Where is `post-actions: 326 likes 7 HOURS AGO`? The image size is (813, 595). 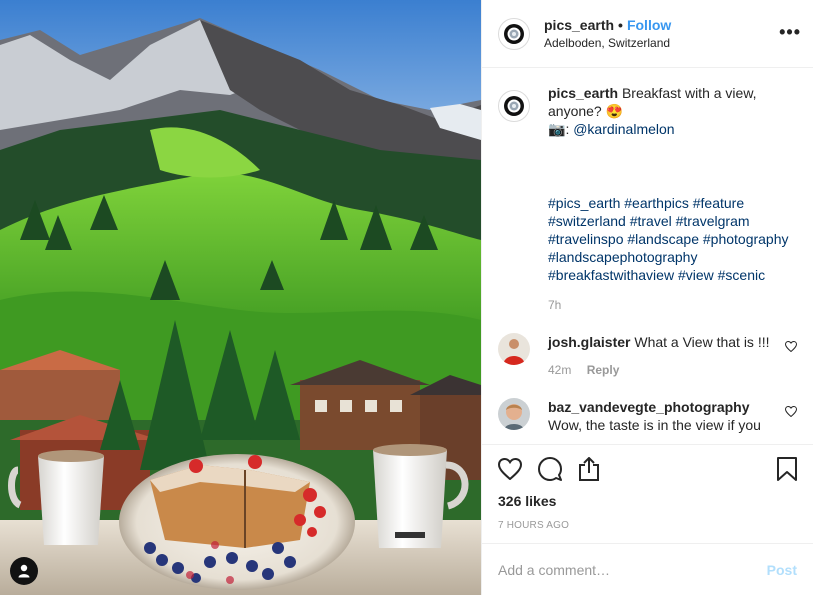 post-actions: 326 likes 7 HOURS AGO is located at coordinates (647, 493).